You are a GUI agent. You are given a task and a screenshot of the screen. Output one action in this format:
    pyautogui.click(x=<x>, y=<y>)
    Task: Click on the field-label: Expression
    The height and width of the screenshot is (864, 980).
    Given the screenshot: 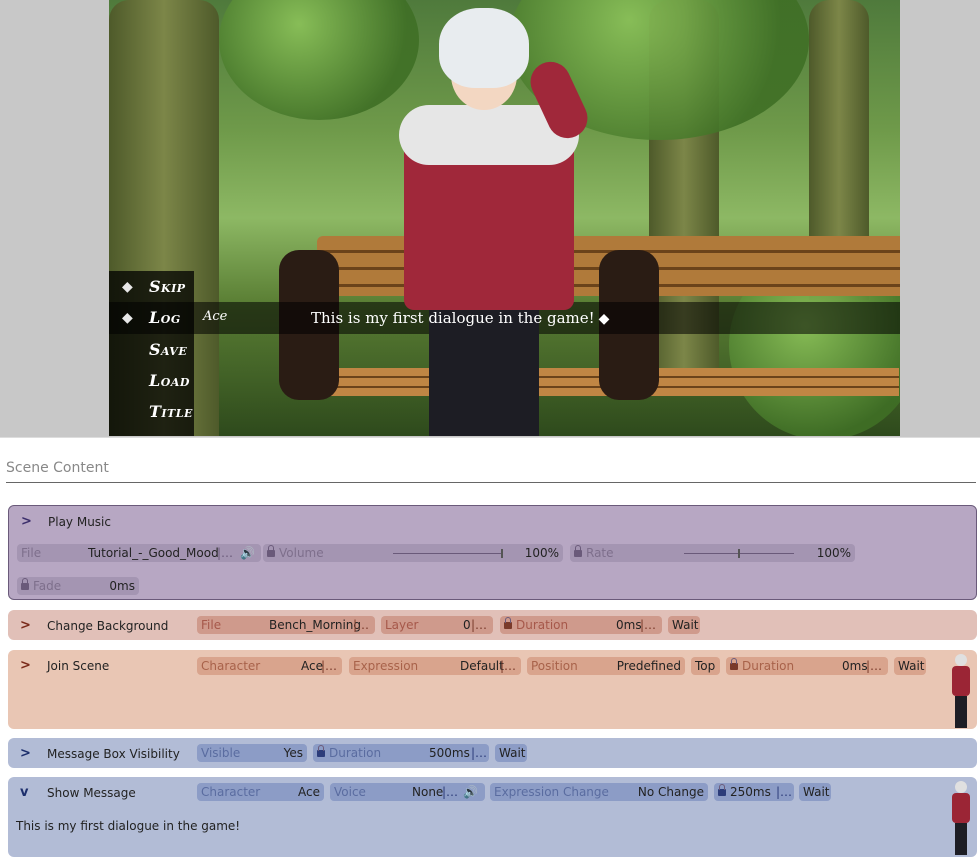 What is the action you would take?
    pyautogui.click(x=386, y=666)
    